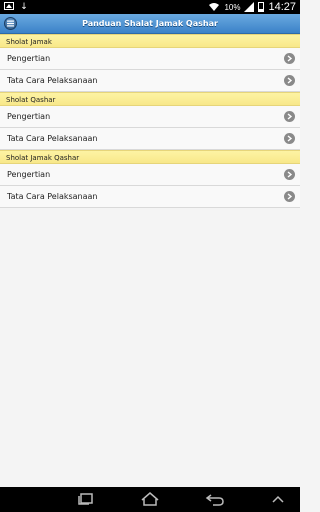 This screenshot has width=320, height=512. I want to click on list-item-jamak-pengertian: Pengertian, so click(150, 59).